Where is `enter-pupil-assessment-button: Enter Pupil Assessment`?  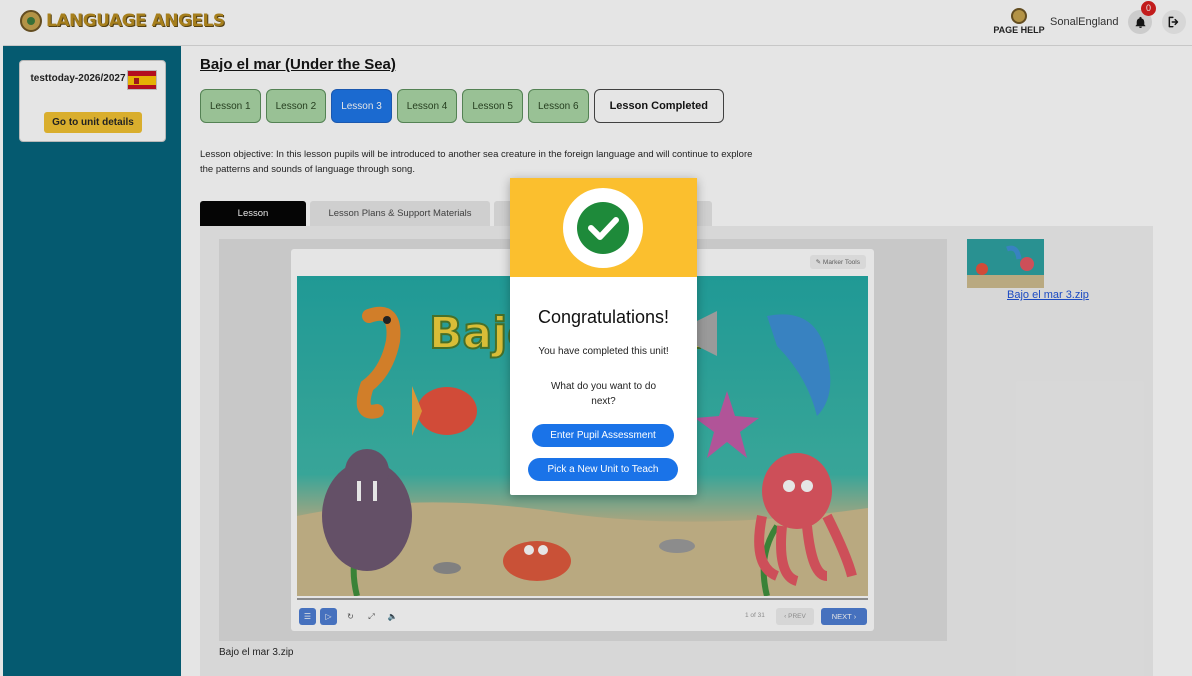
enter-pupil-assessment-button: Enter Pupil Assessment is located at coordinates (603, 435).